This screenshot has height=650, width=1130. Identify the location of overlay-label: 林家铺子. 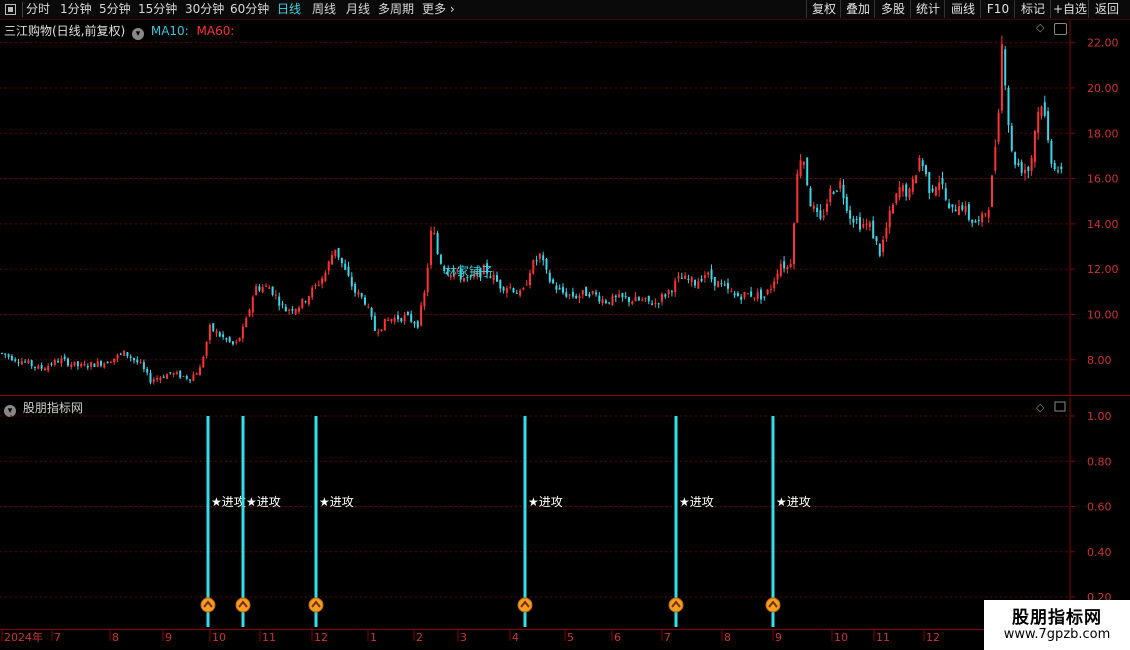
(469, 270).